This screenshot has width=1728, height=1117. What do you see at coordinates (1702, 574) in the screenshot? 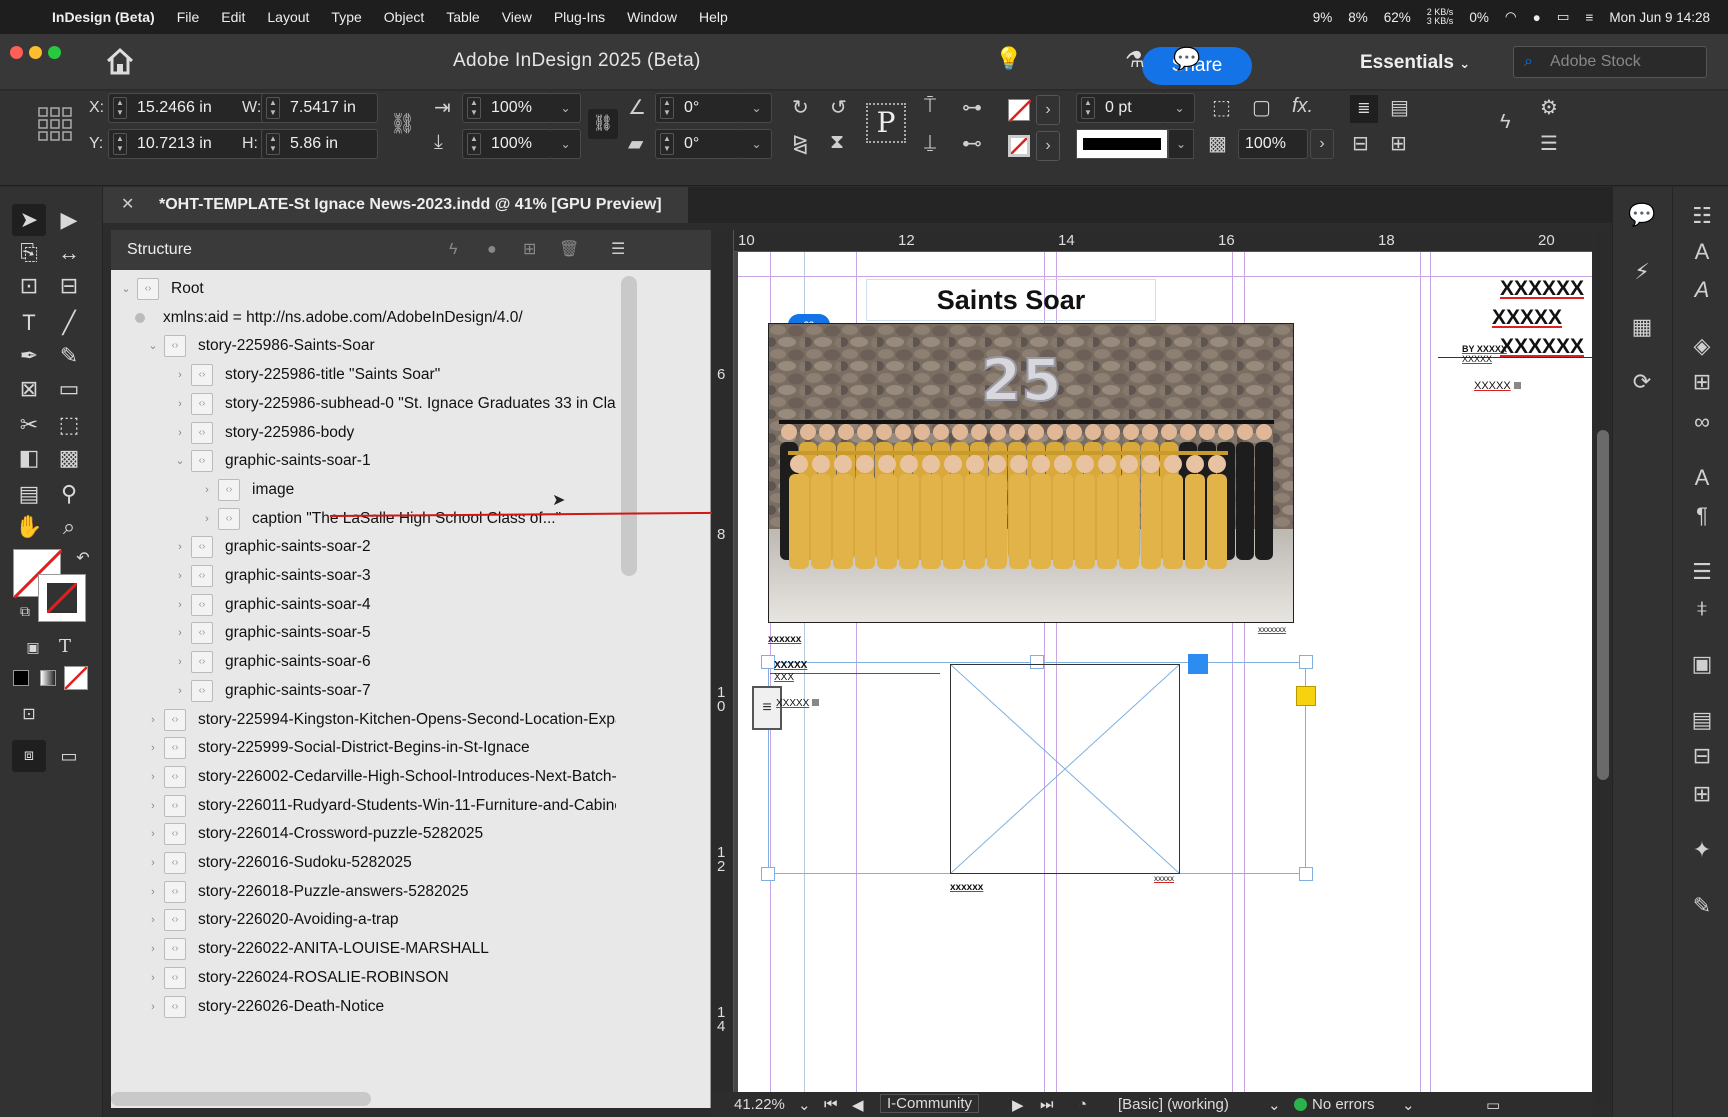
I see `align-panel-icon: ☰` at bounding box center [1702, 574].